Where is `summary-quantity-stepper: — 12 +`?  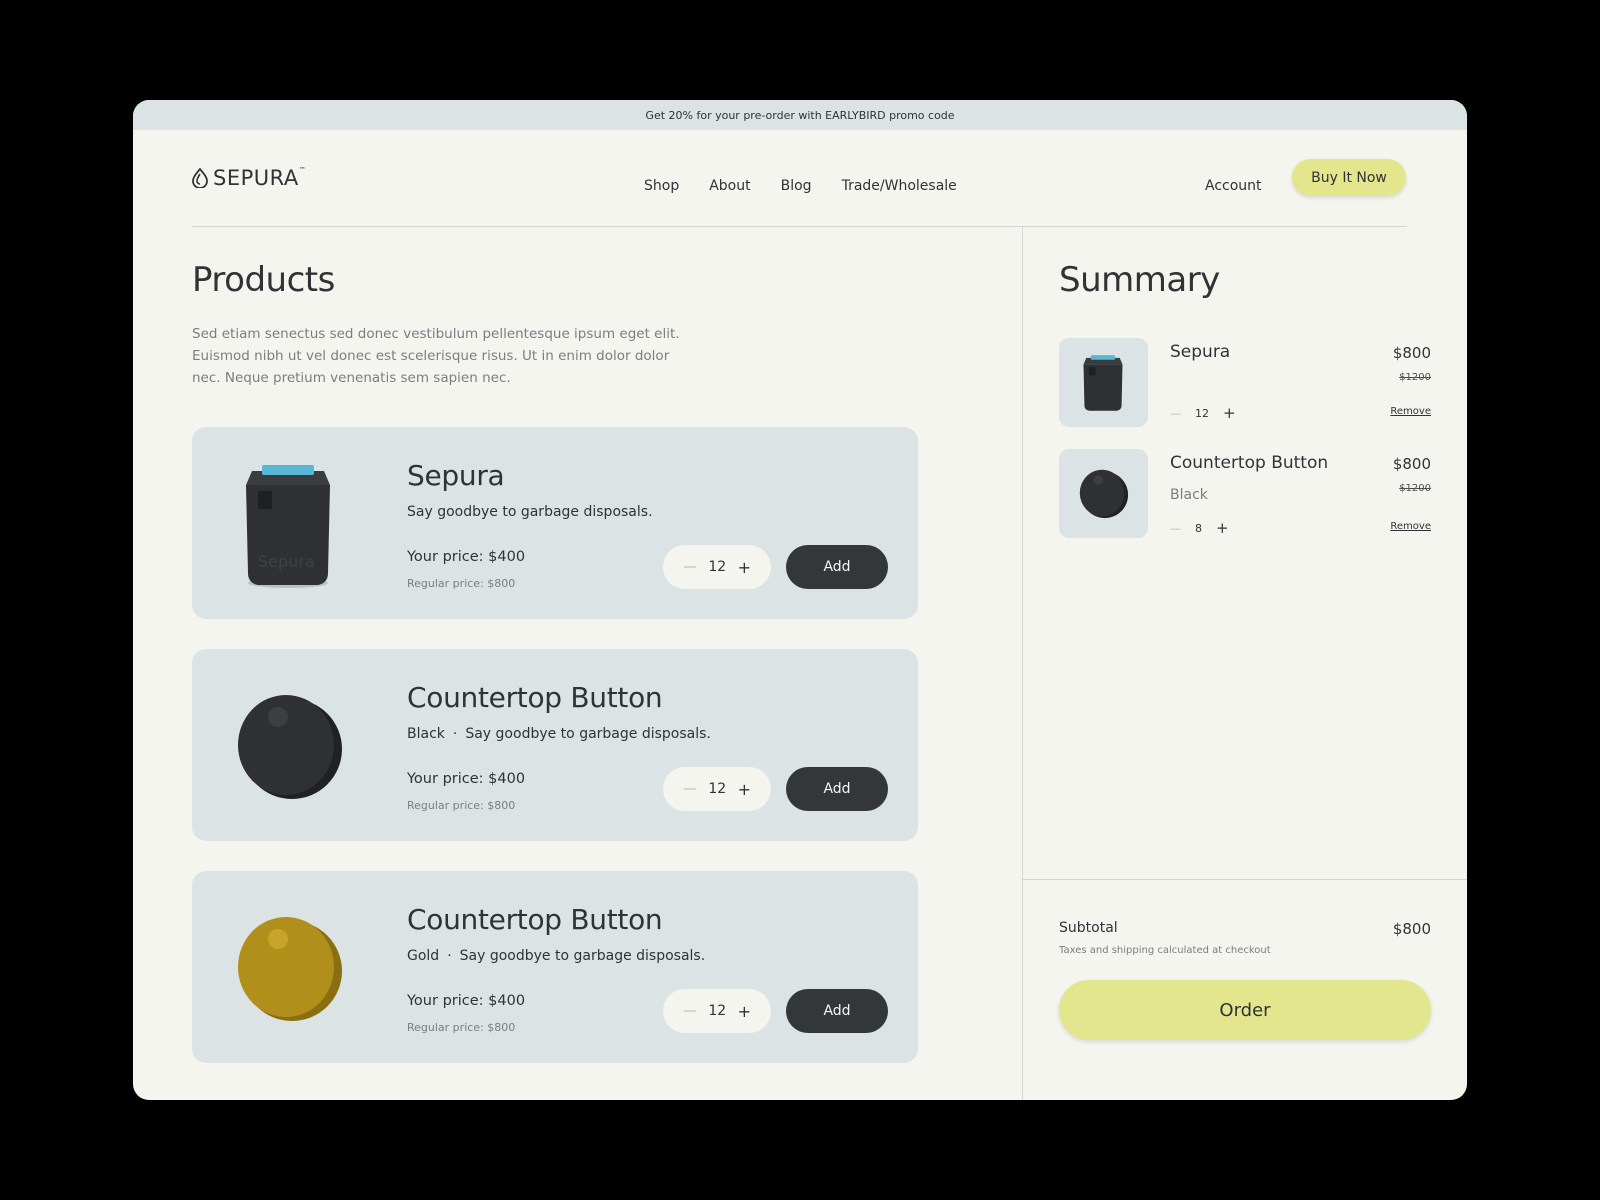 summary-quantity-stepper: — 12 + is located at coordinates (1203, 413).